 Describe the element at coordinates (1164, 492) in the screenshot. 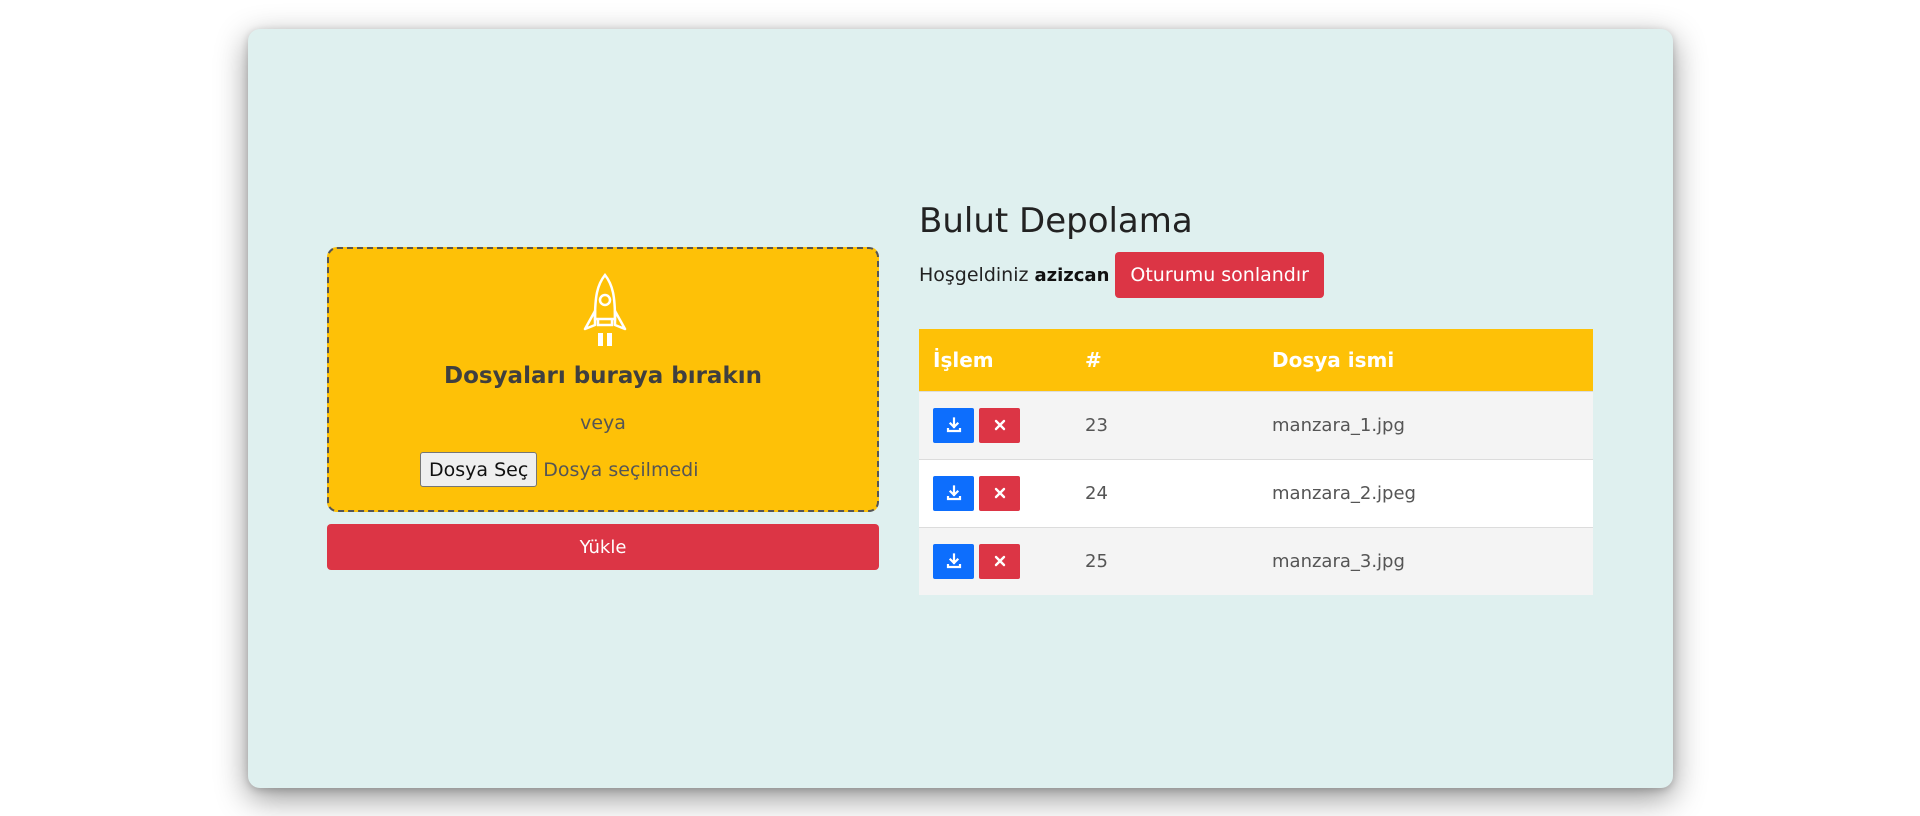

I see `file-id: 24` at that location.